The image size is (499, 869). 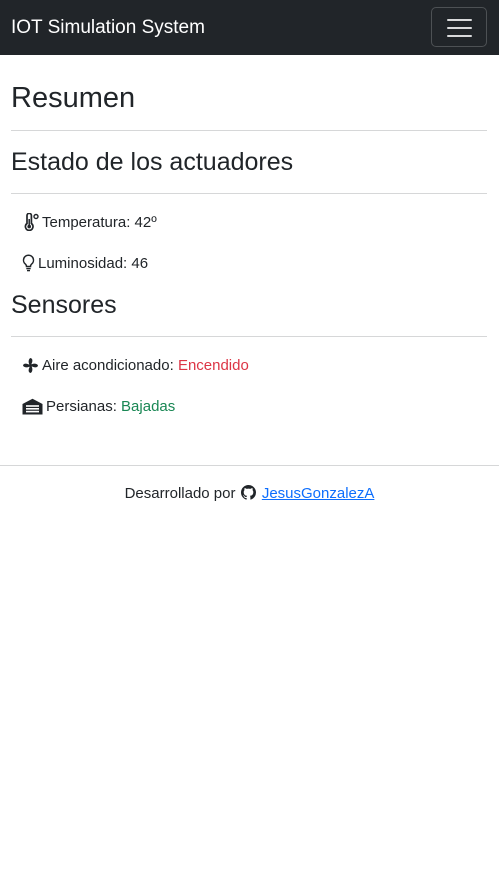 I want to click on hamburger-menu-icon, so click(x=459, y=20).